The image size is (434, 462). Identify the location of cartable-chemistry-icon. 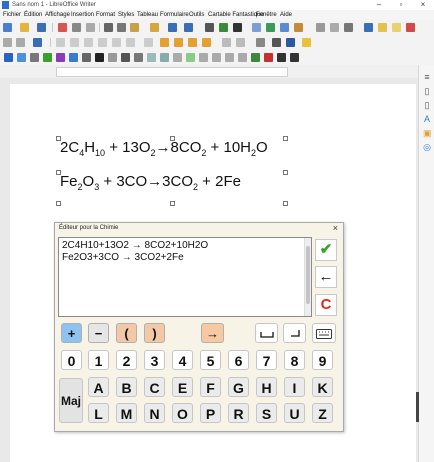
(242, 57).